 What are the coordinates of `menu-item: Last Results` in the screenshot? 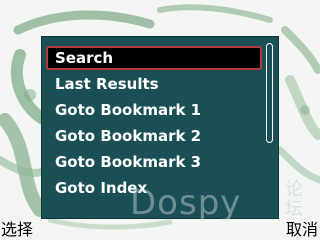 It's located at (154, 84).